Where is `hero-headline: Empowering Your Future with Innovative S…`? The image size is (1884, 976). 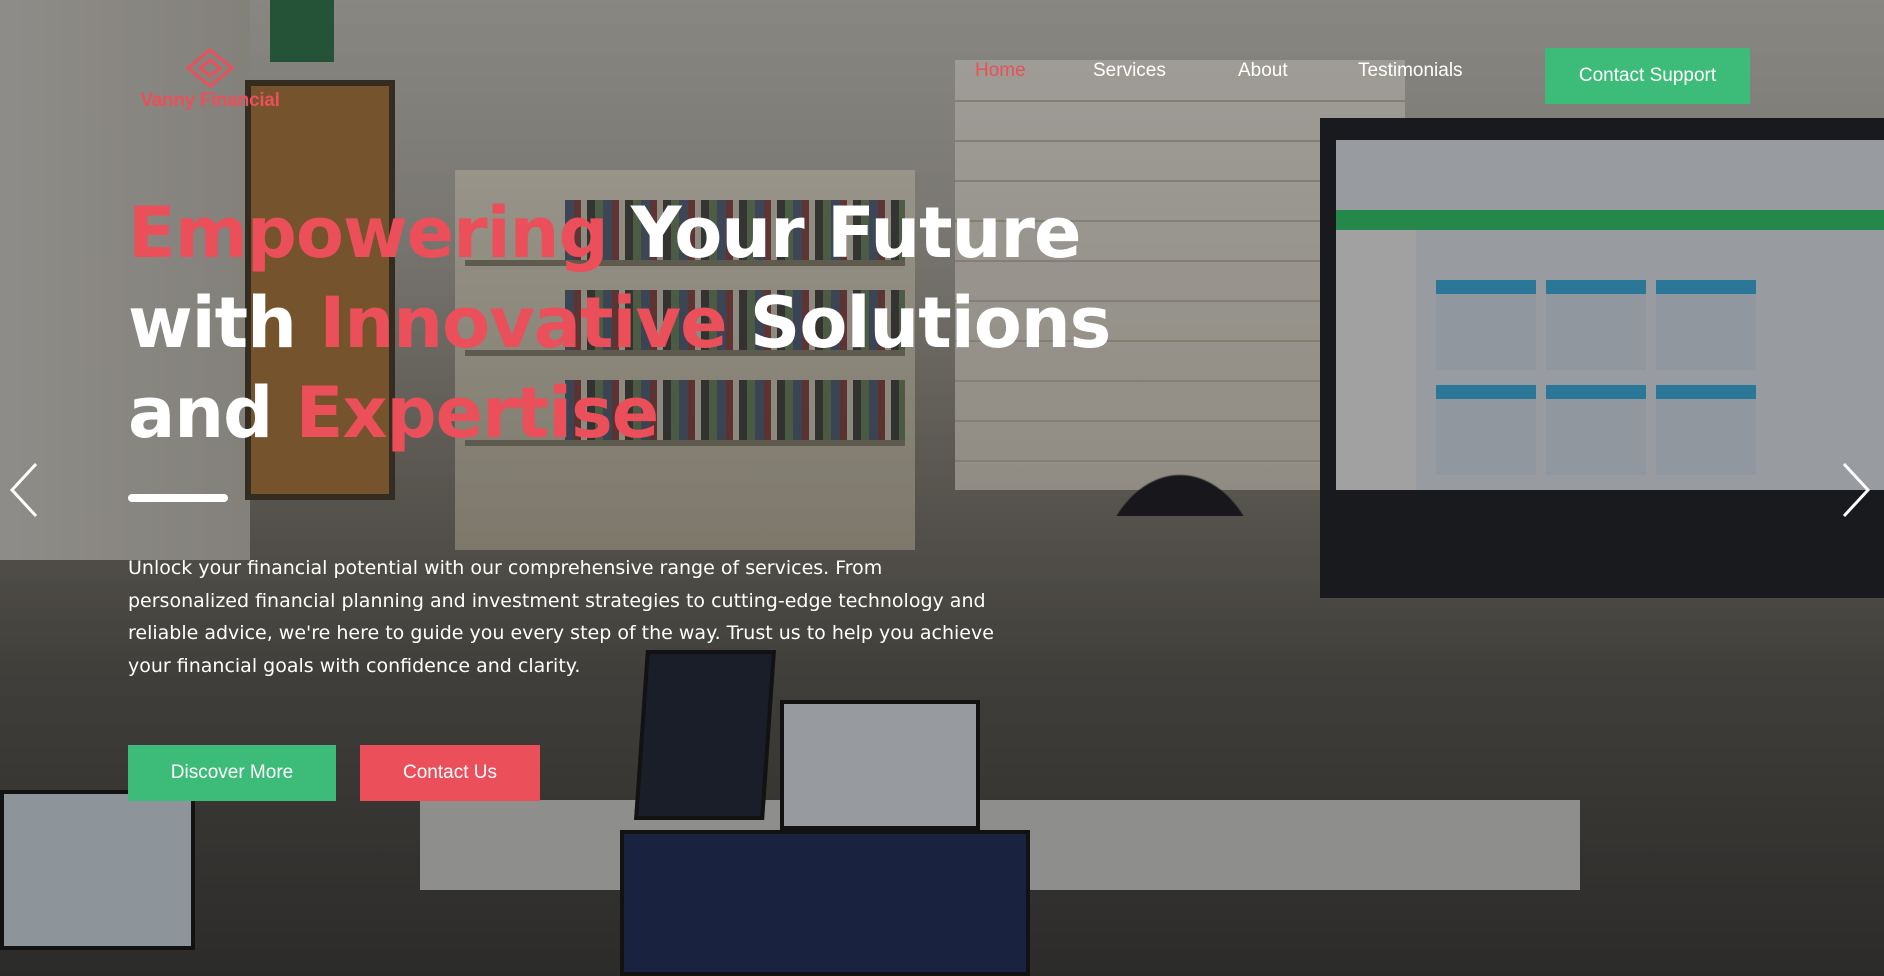 hero-headline: Empowering Your Future with Innovative S… is located at coordinates (619, 323).